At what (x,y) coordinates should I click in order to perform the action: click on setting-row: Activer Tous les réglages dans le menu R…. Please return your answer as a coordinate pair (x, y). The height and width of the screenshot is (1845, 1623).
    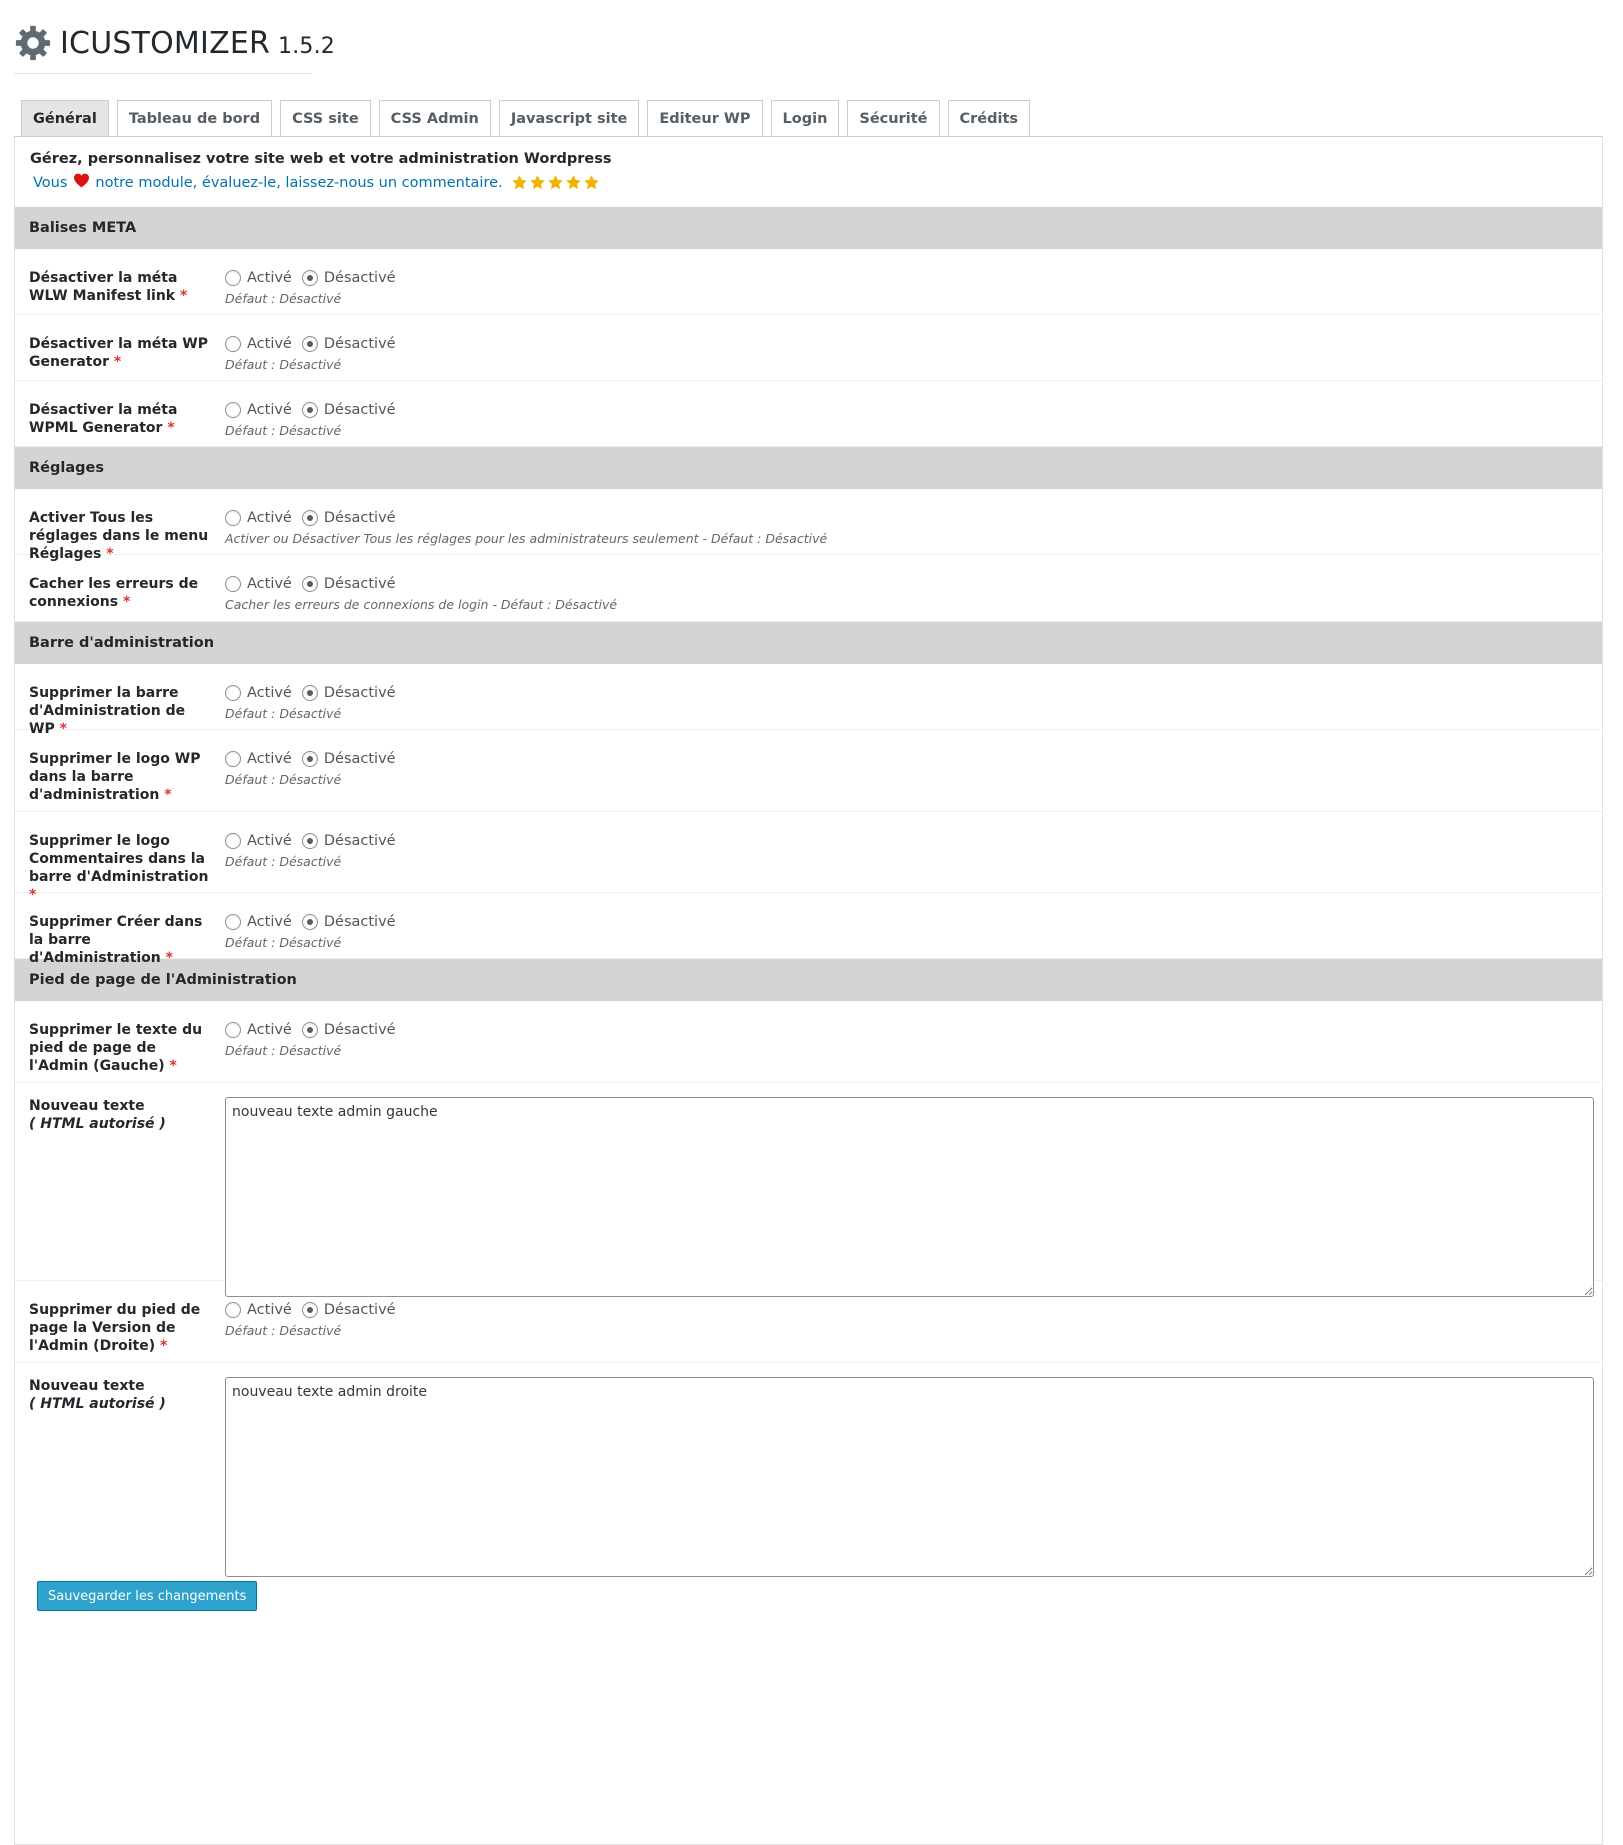
    Looking at the image, I should click on (808, 525).